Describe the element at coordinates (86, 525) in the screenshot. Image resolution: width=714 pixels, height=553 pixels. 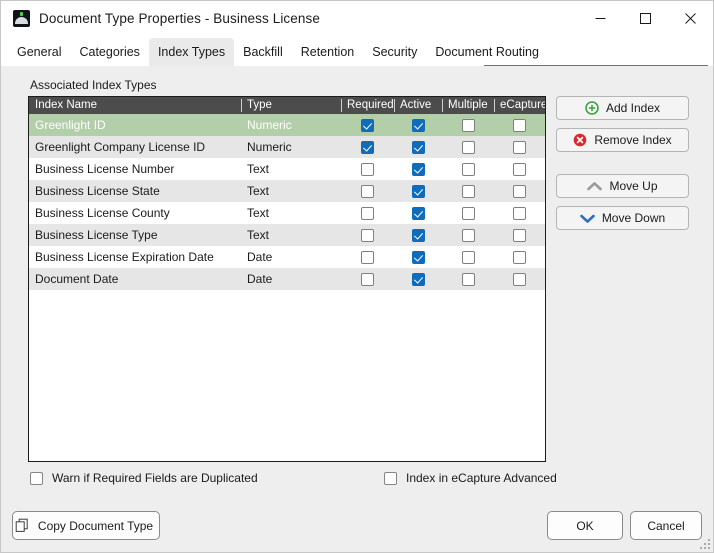
I see `copy-document-type-button: Copy Document Type` at that location.